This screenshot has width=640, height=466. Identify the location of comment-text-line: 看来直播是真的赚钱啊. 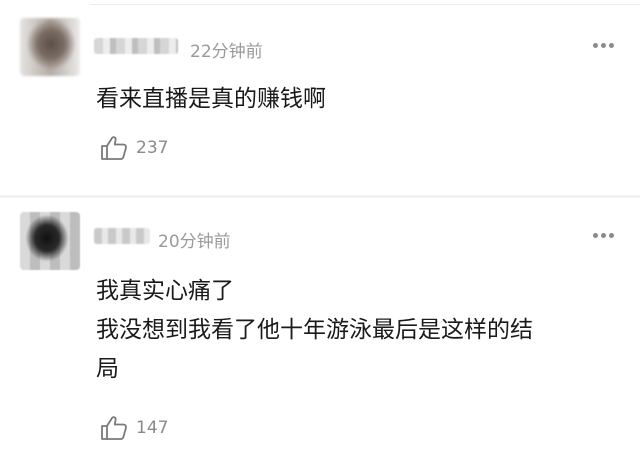
(211, 99).